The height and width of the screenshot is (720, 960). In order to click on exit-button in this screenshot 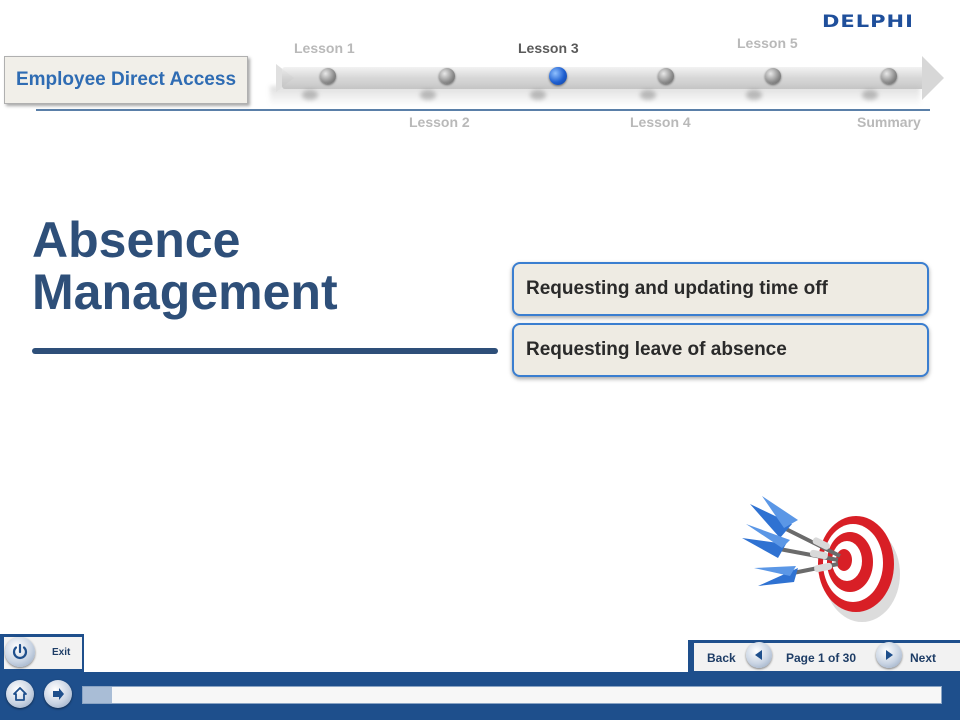, I will do `click(20, 652)`.